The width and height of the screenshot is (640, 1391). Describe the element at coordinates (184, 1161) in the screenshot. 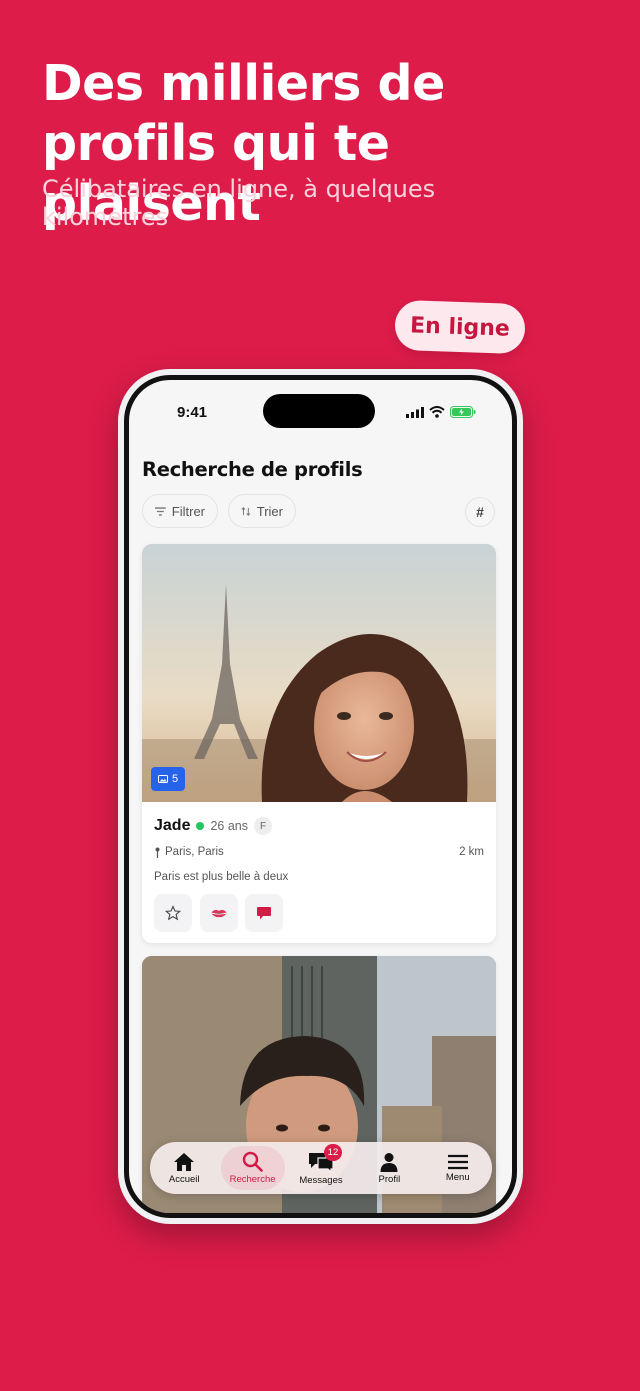

I see `home-icon` at that location.